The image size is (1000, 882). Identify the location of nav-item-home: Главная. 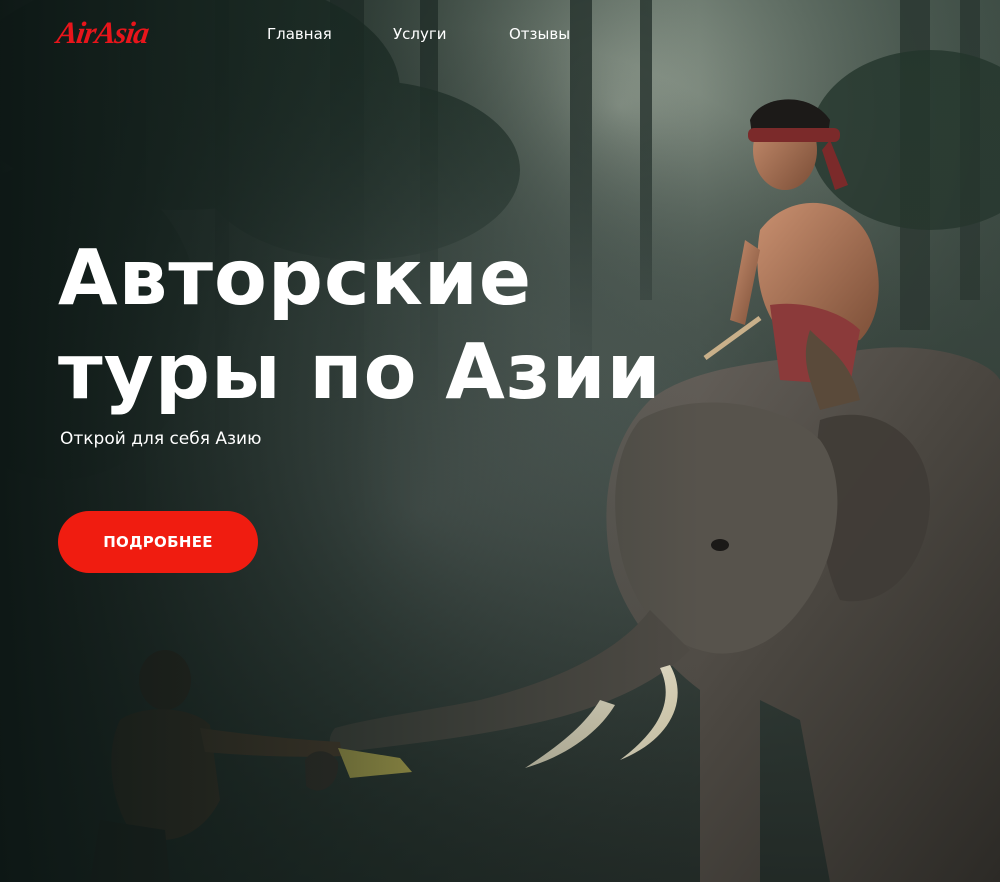
(299, 34).